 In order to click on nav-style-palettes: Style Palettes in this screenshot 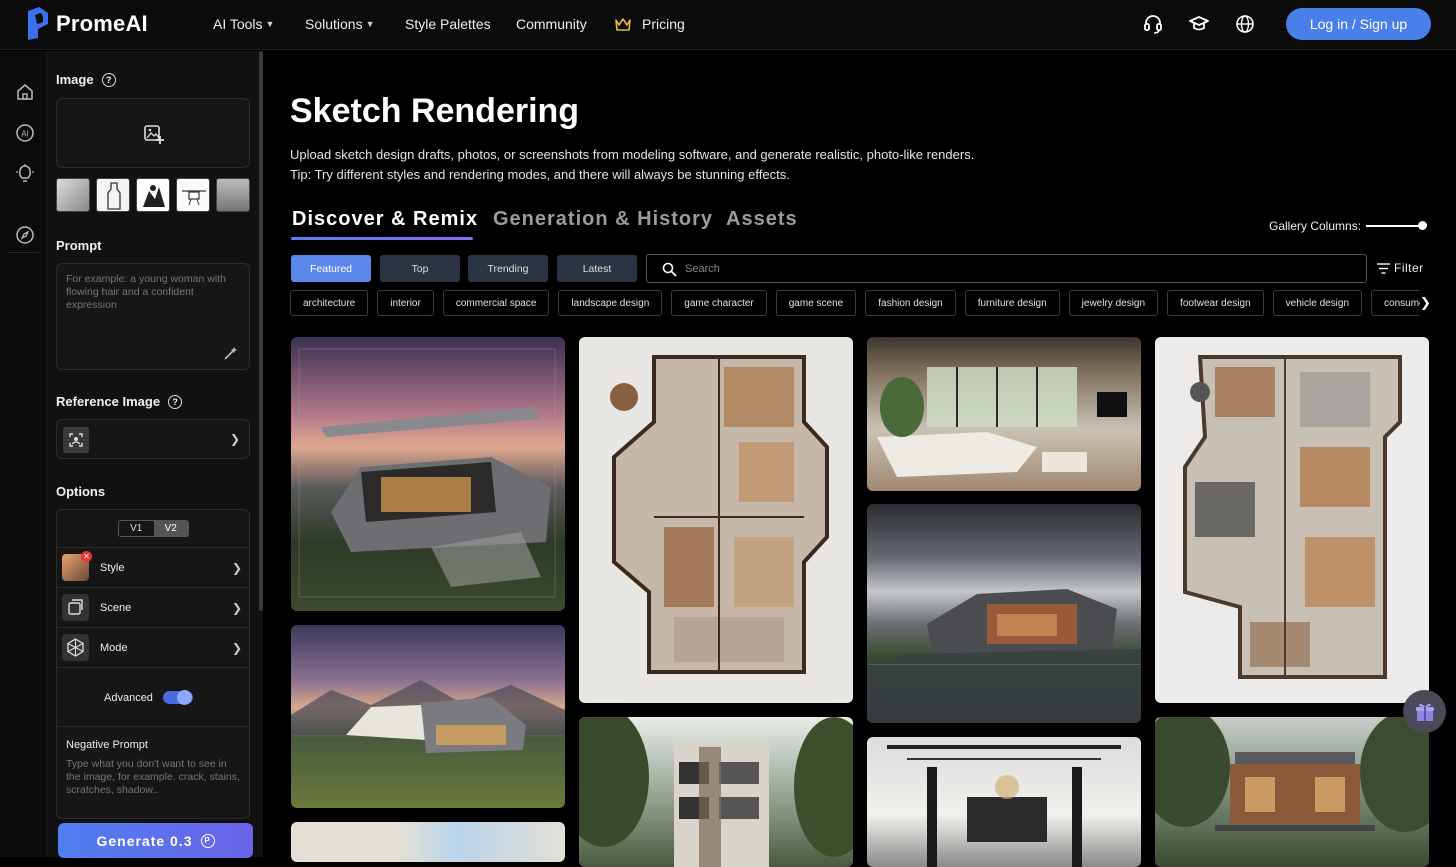, I will do `click(448, 24)`.